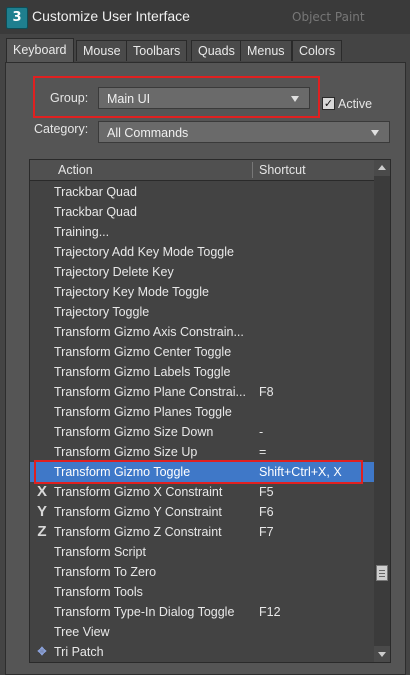 The image size is (410, 675). What do you see at coordinates (266, 532) in the screenshot?
I see `row-shortcut: F7` at bounding box center [266, 532].